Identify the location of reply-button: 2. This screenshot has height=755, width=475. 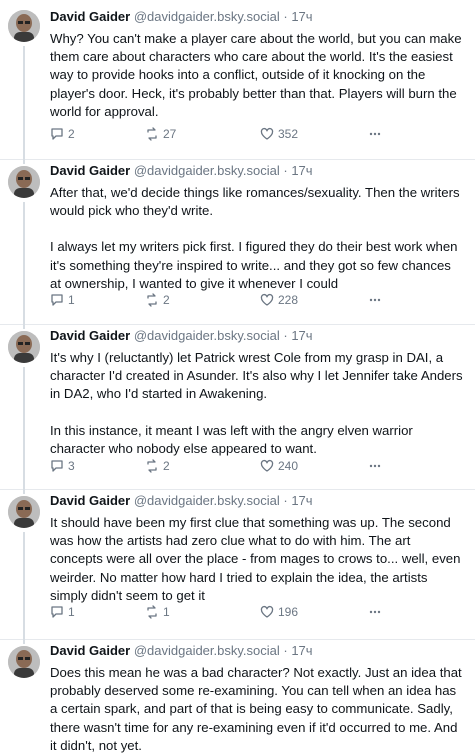
(62, 134).